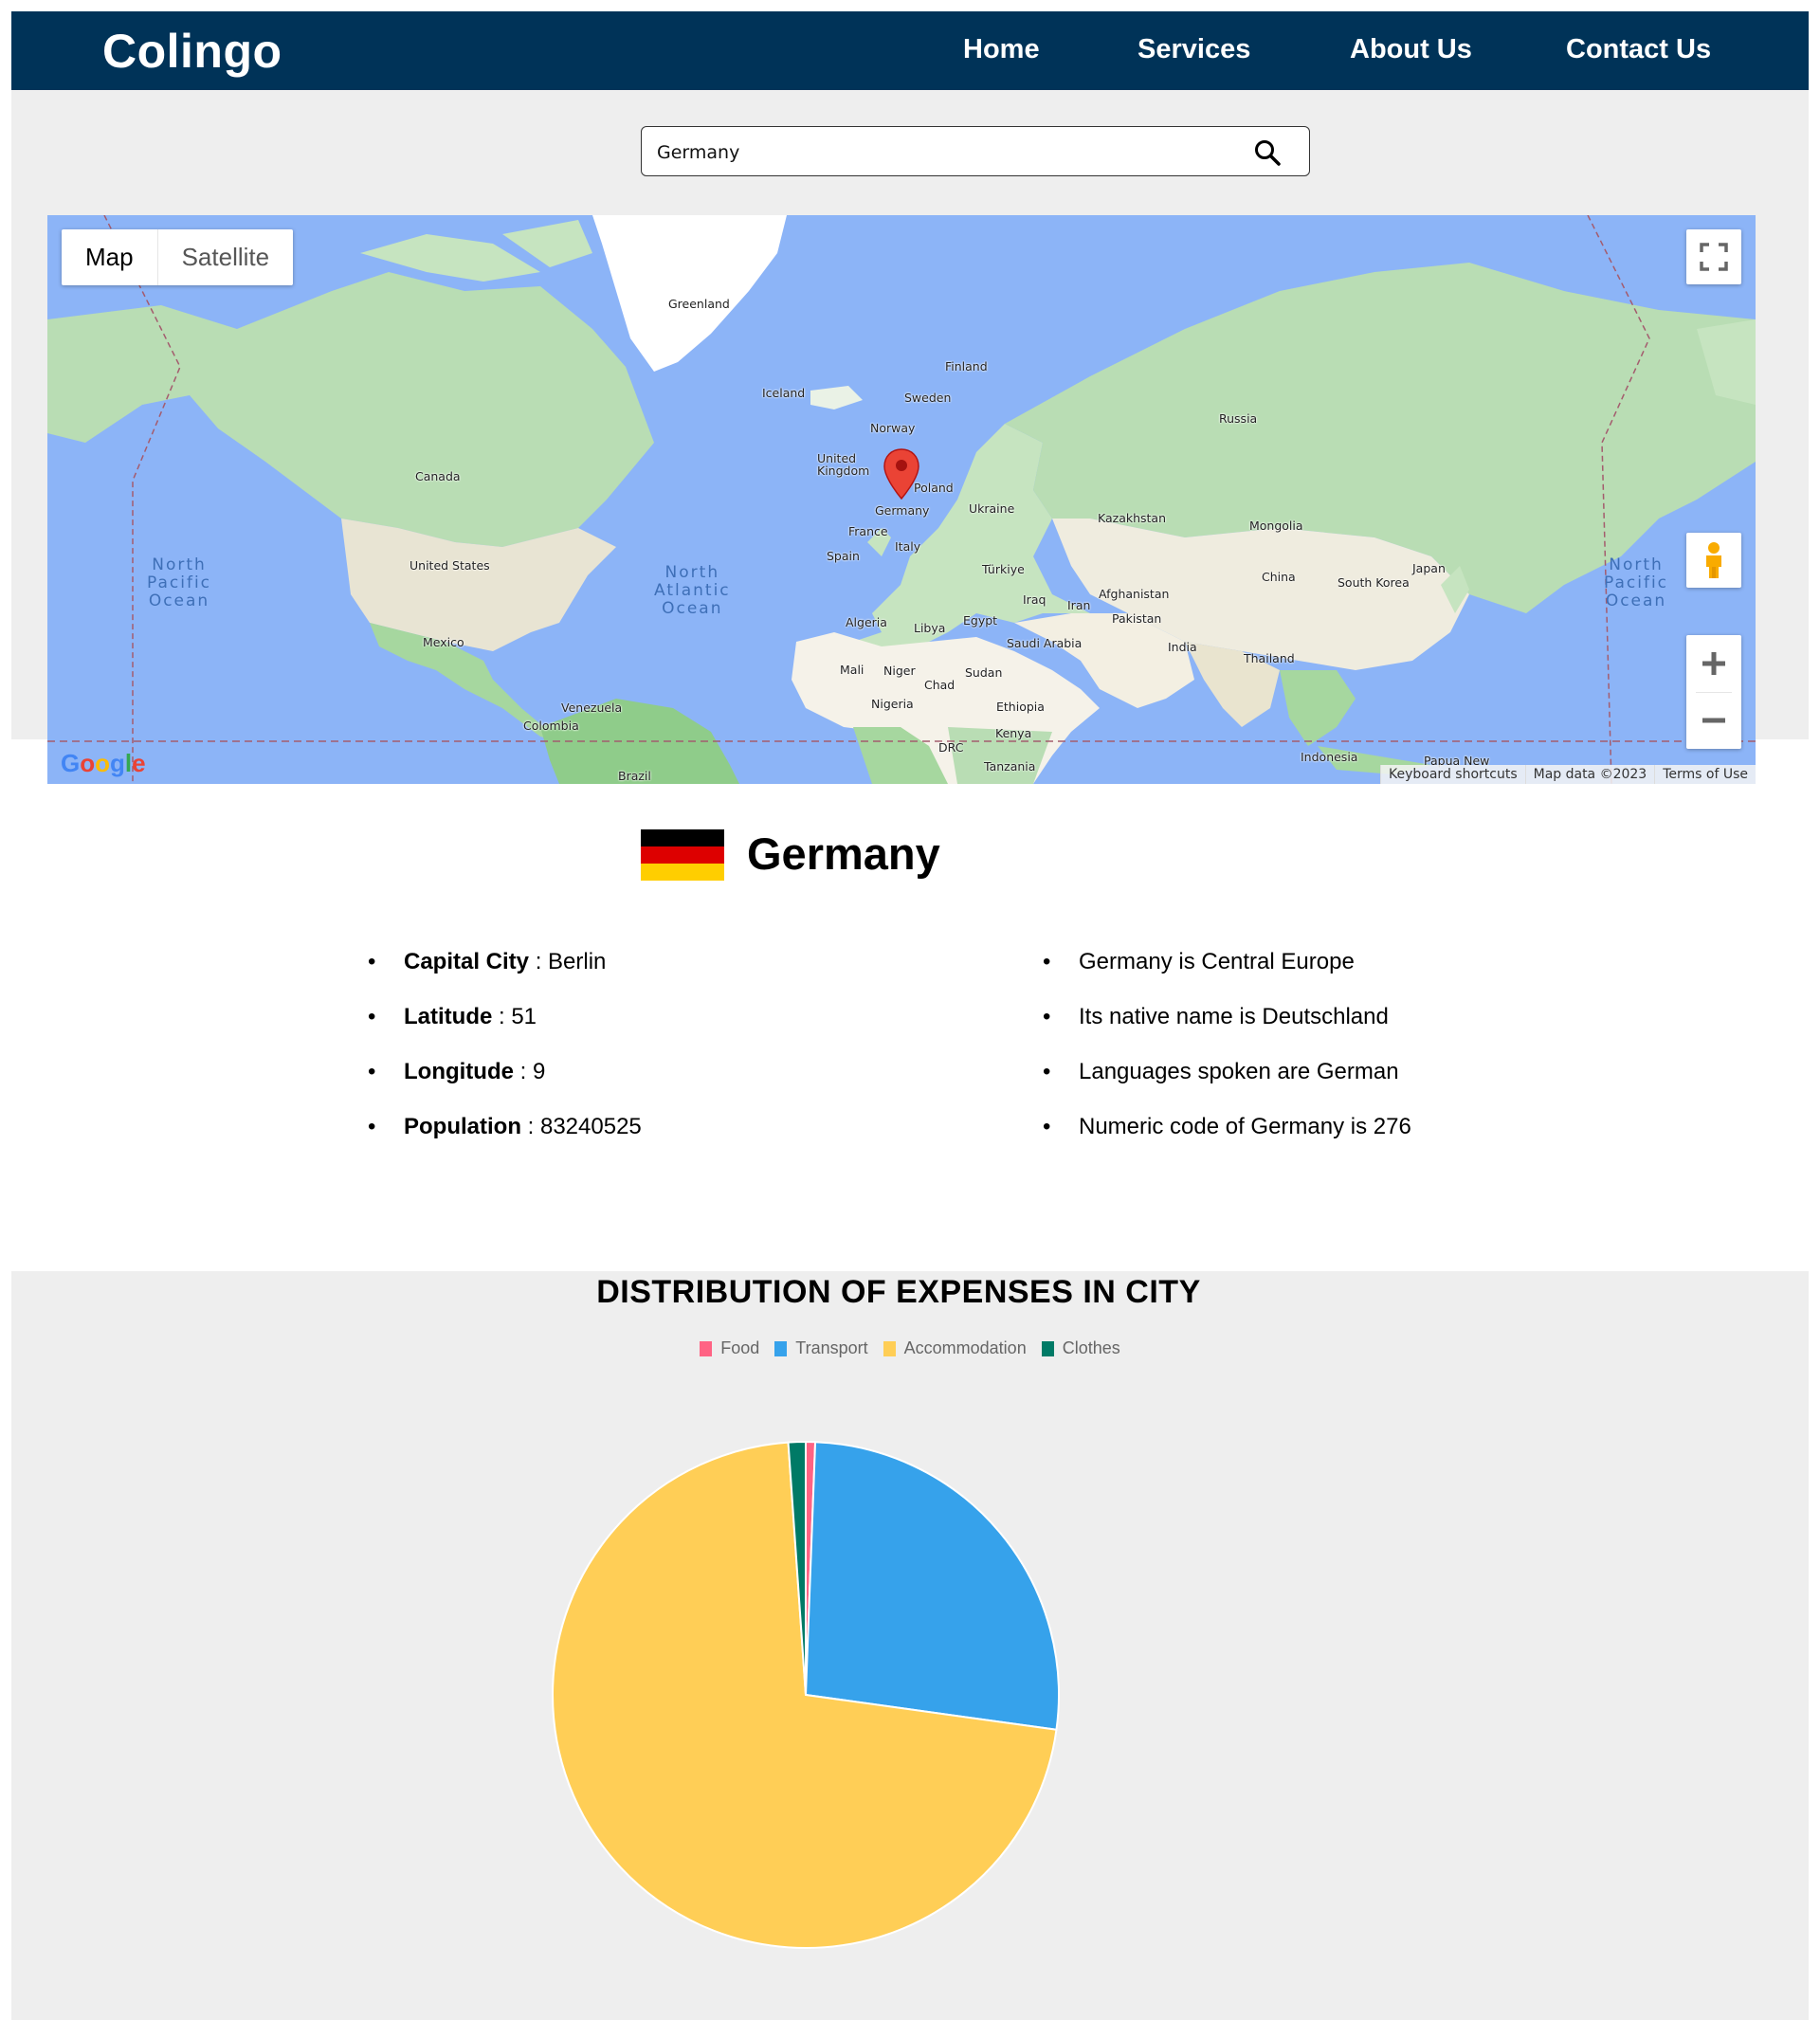 This screenshot has height=2020, width=1820. I want to click on map-label: Brazil, so click(634, 776).